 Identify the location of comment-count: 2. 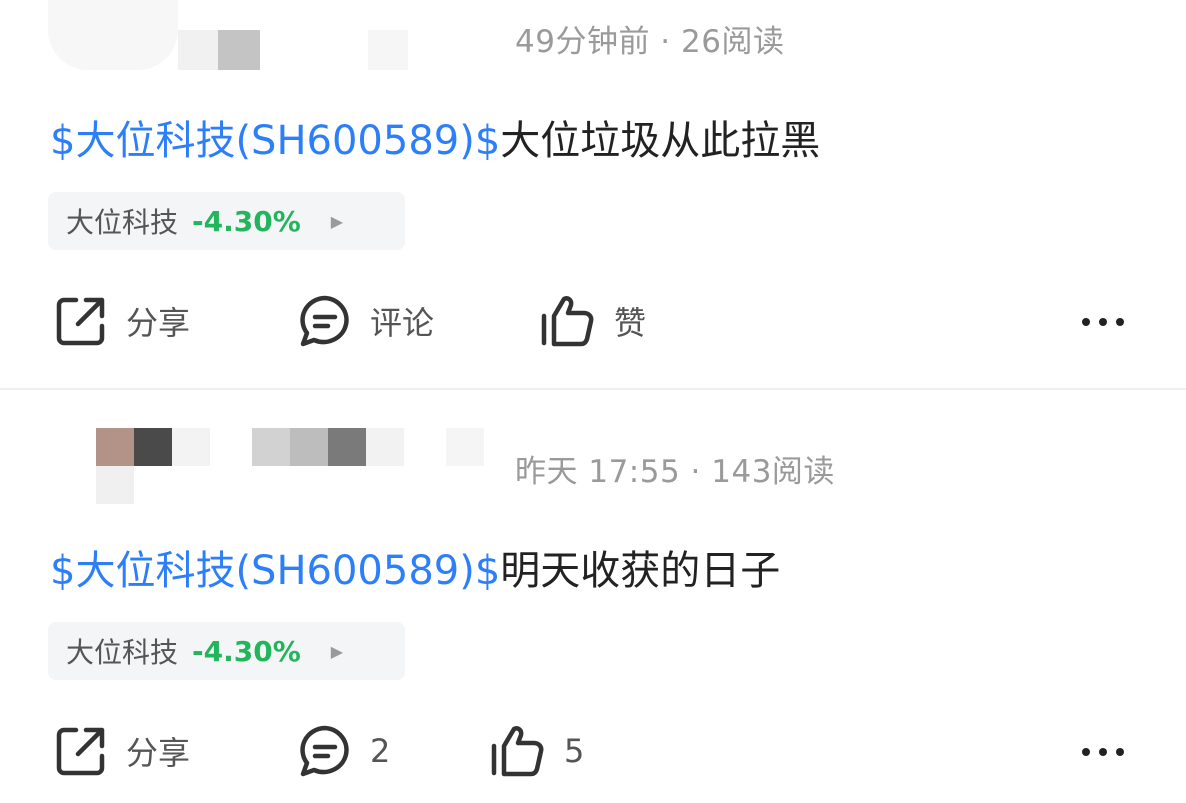
(380, 751).